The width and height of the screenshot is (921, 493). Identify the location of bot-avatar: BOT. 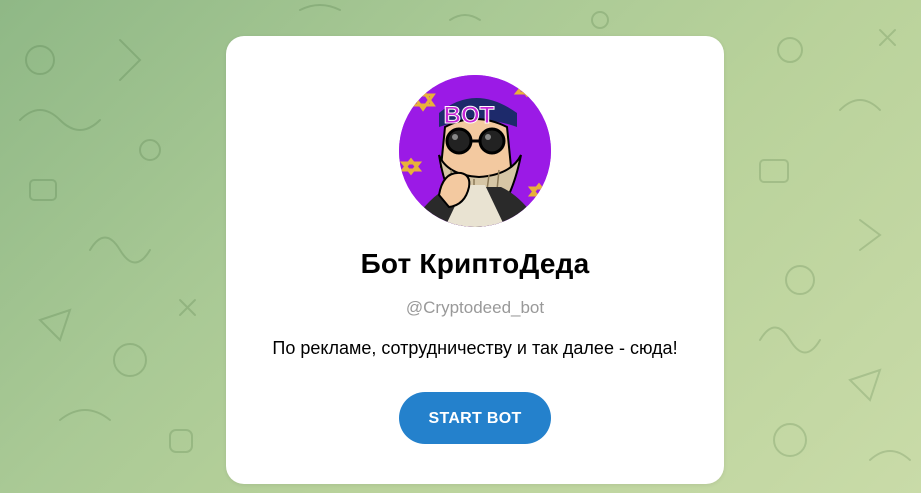
(475, 151).